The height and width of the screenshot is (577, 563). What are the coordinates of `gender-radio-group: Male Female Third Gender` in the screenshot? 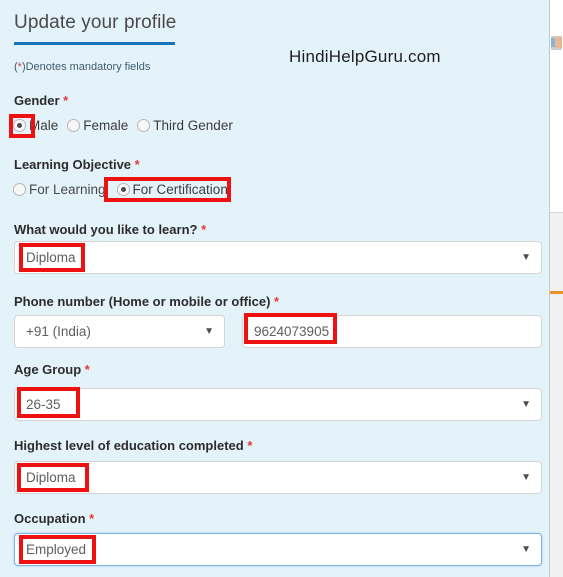 It's located at (127, 125).